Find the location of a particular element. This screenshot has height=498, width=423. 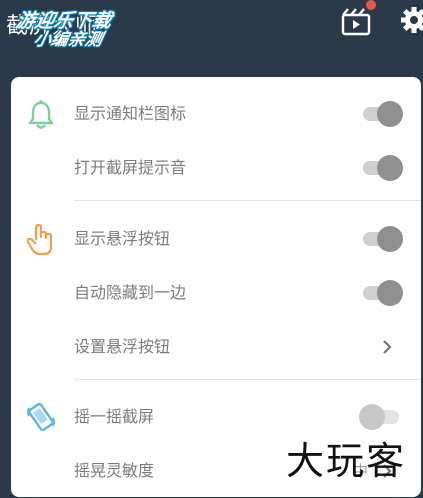

set-floating-button-label: 设置悬浮按钮 is located at coordinates (122, 346).